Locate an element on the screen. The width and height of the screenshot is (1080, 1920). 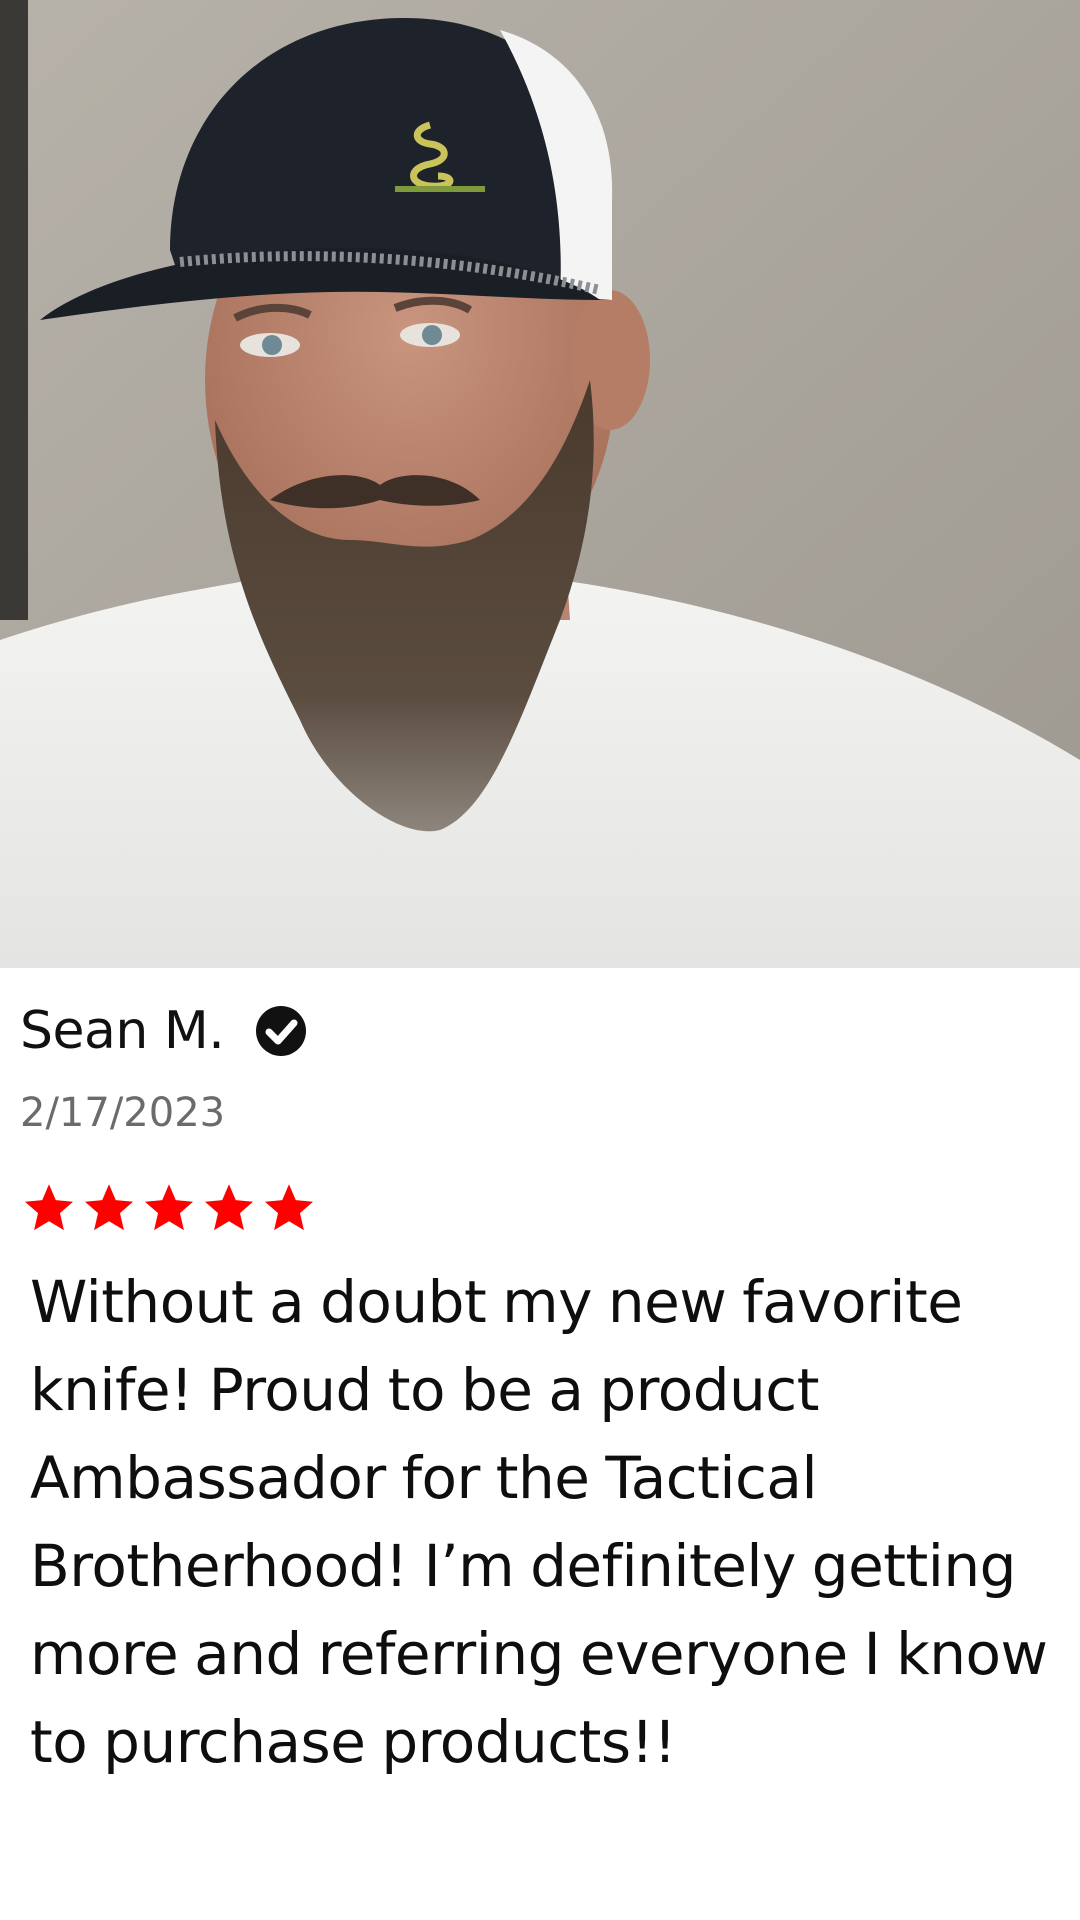
star-rating is located at coordinates (169, 1208).